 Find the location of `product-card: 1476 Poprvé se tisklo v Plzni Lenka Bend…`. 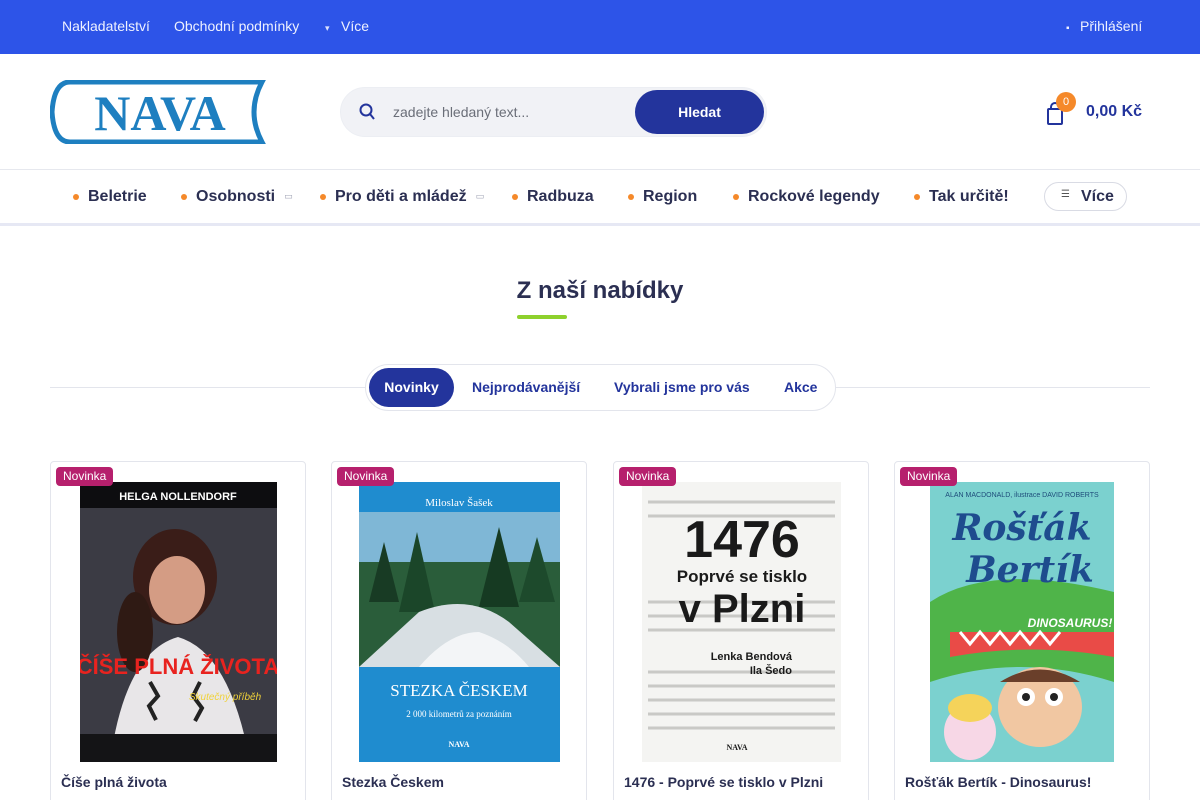

product-card: 1476 Poprvé se tisklo v Plzni Lenka Bend… is located at coordinates (741, 630).